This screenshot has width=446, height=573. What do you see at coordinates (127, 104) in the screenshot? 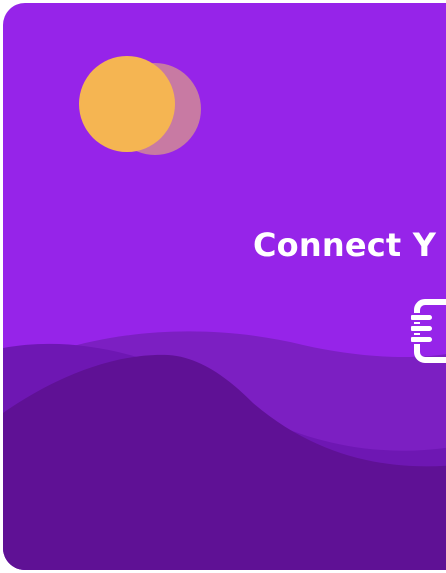
I see `sun-icon` at bounding box center [127, 104].